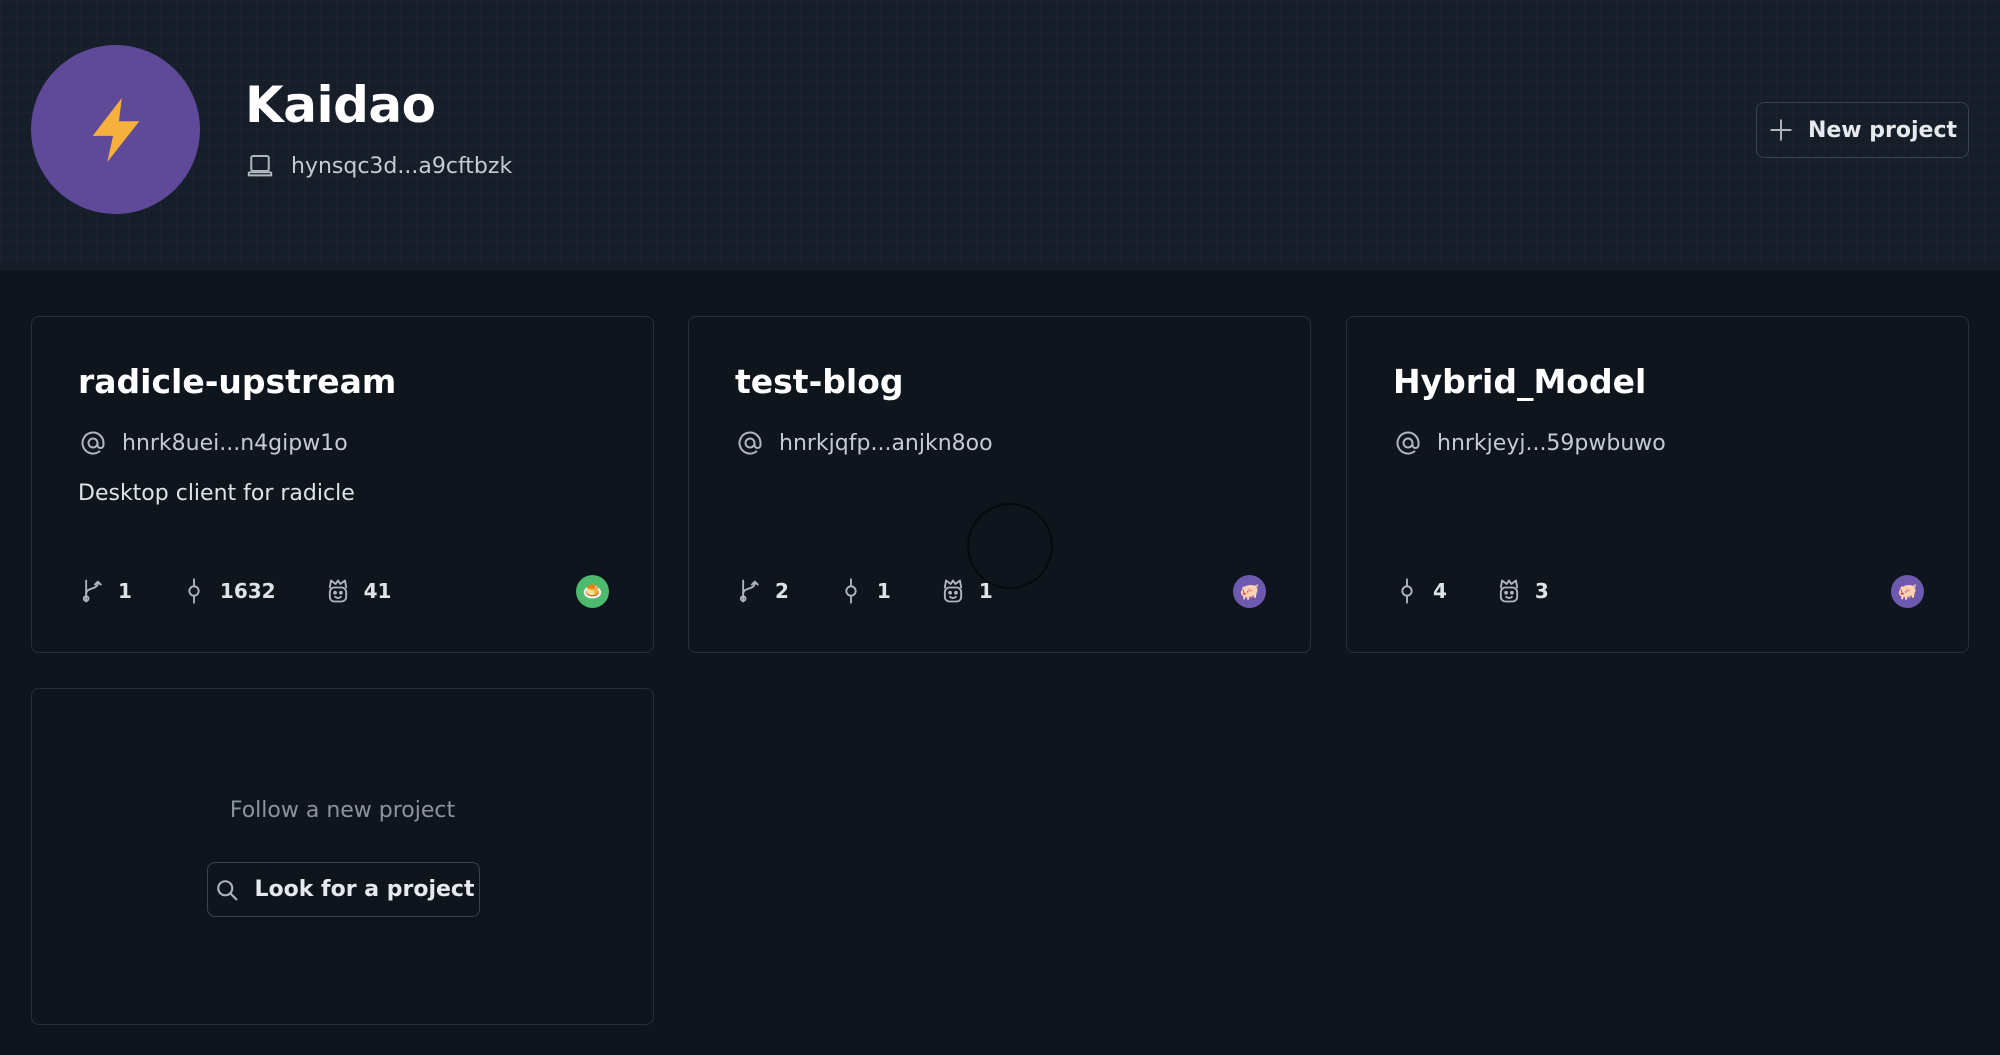 This screenshot has width=2000, height=1055. Describe the element at coordinates (1522, 591) in the screenshot. I see `contributors-stat: 3` at that location.